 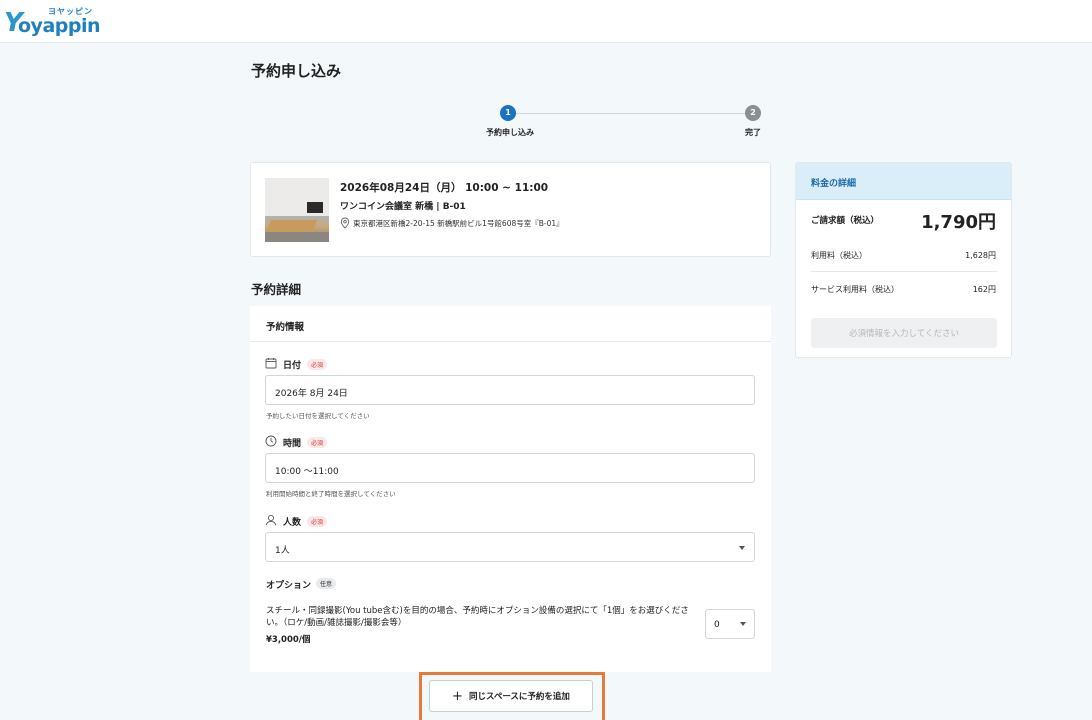 I want to click on page-title: 予約申し込み, so click(x=296, y=71).